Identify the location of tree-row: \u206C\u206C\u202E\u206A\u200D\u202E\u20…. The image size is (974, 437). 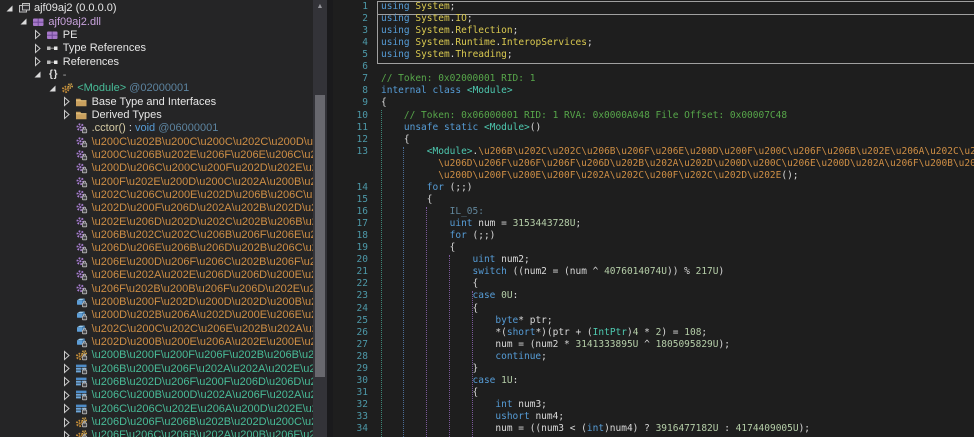
(156, 408).